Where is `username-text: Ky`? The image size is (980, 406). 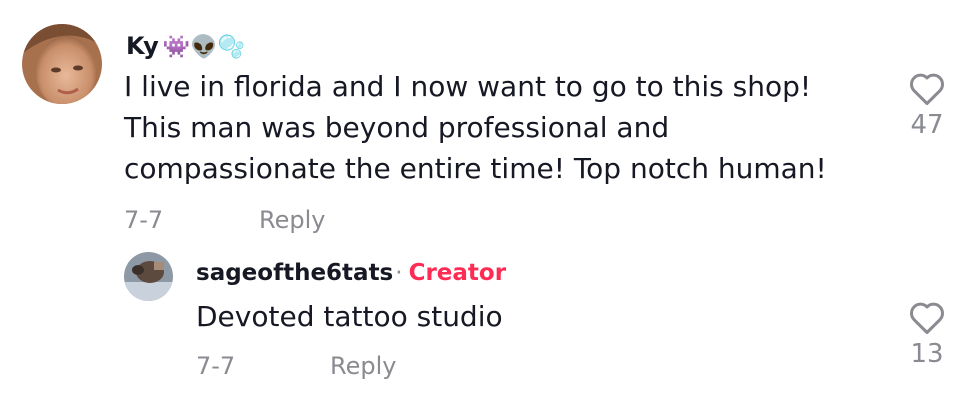 username-text: Ky is located at coordinates (142, 46).